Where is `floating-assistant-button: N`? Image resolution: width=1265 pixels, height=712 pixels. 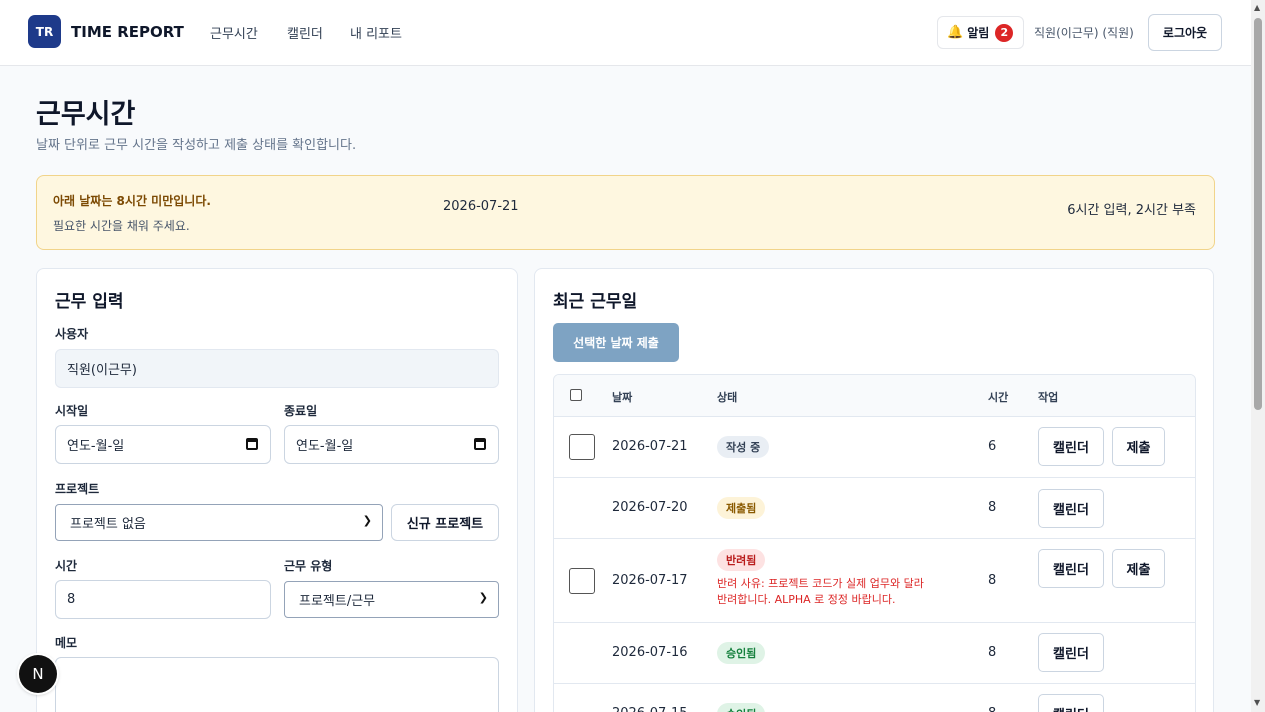
floating-assistant-button: N is located at coordinates (38, 674).